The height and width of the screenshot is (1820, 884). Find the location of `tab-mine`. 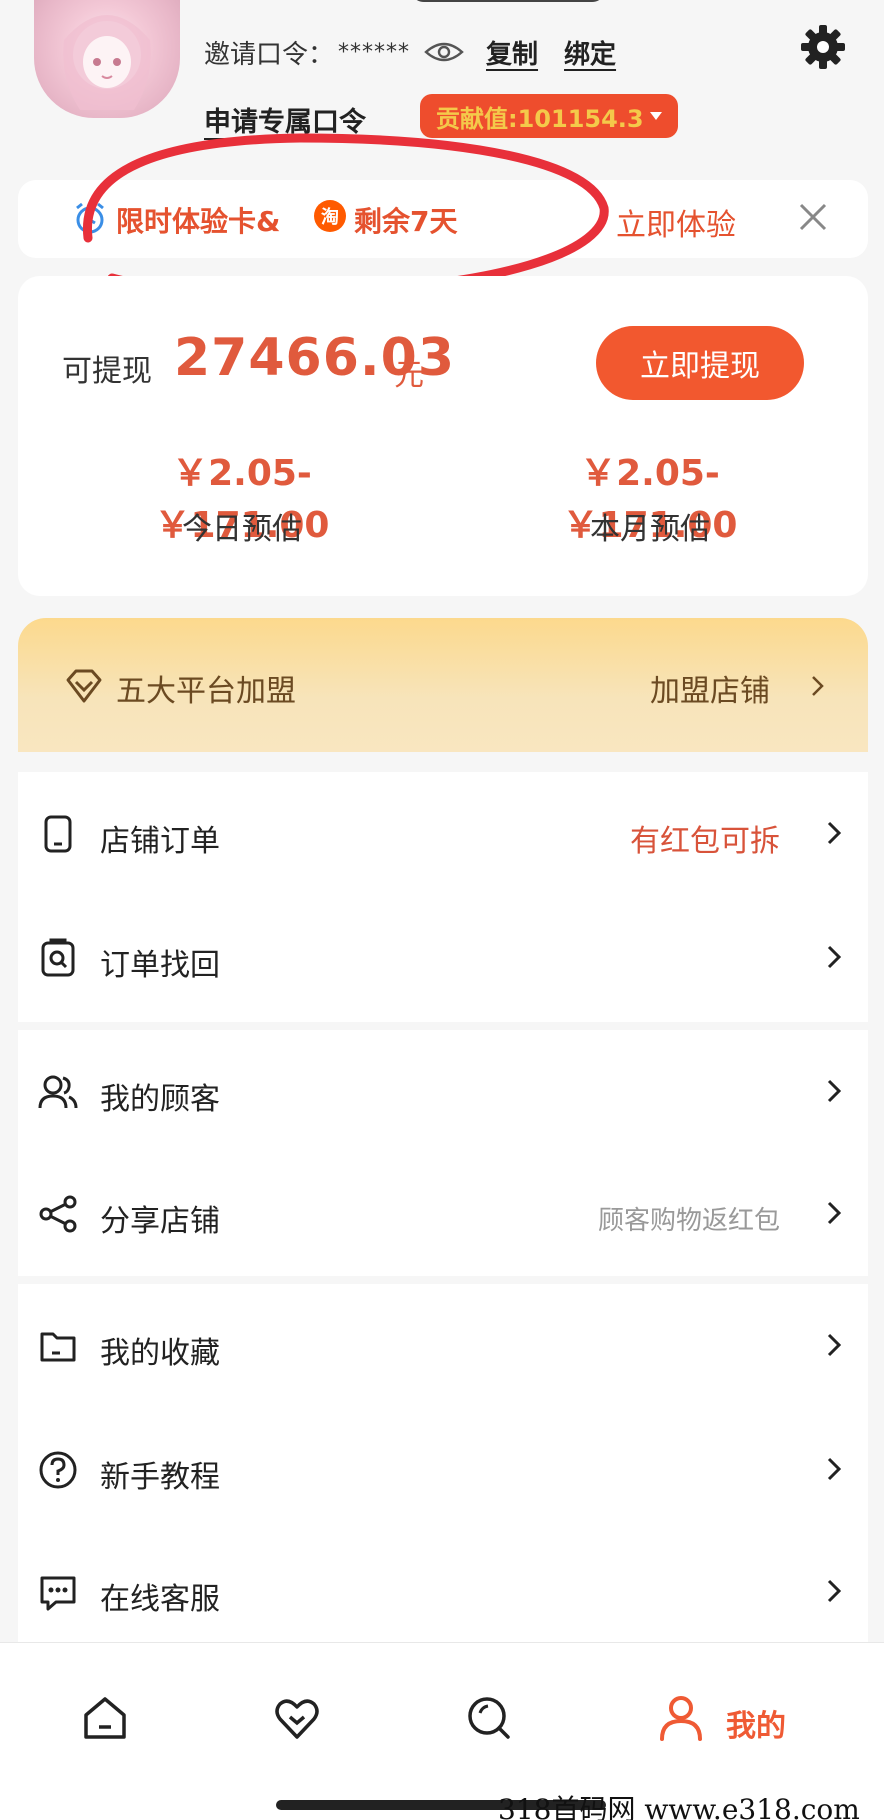

tab-mine is located at coordinates (681, 1723).